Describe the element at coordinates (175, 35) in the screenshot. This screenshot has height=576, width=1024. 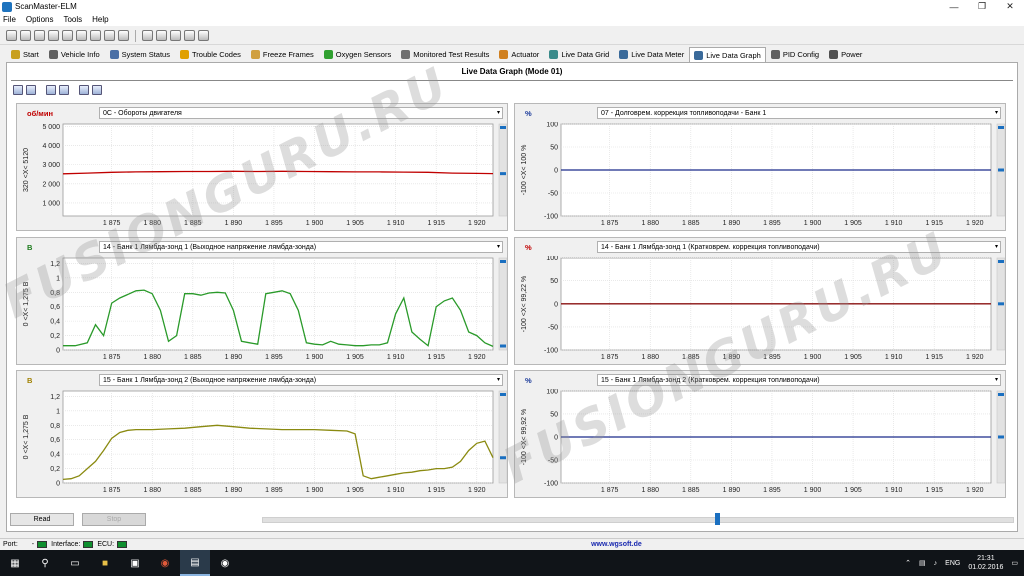
I see `battery-icon` at that location.